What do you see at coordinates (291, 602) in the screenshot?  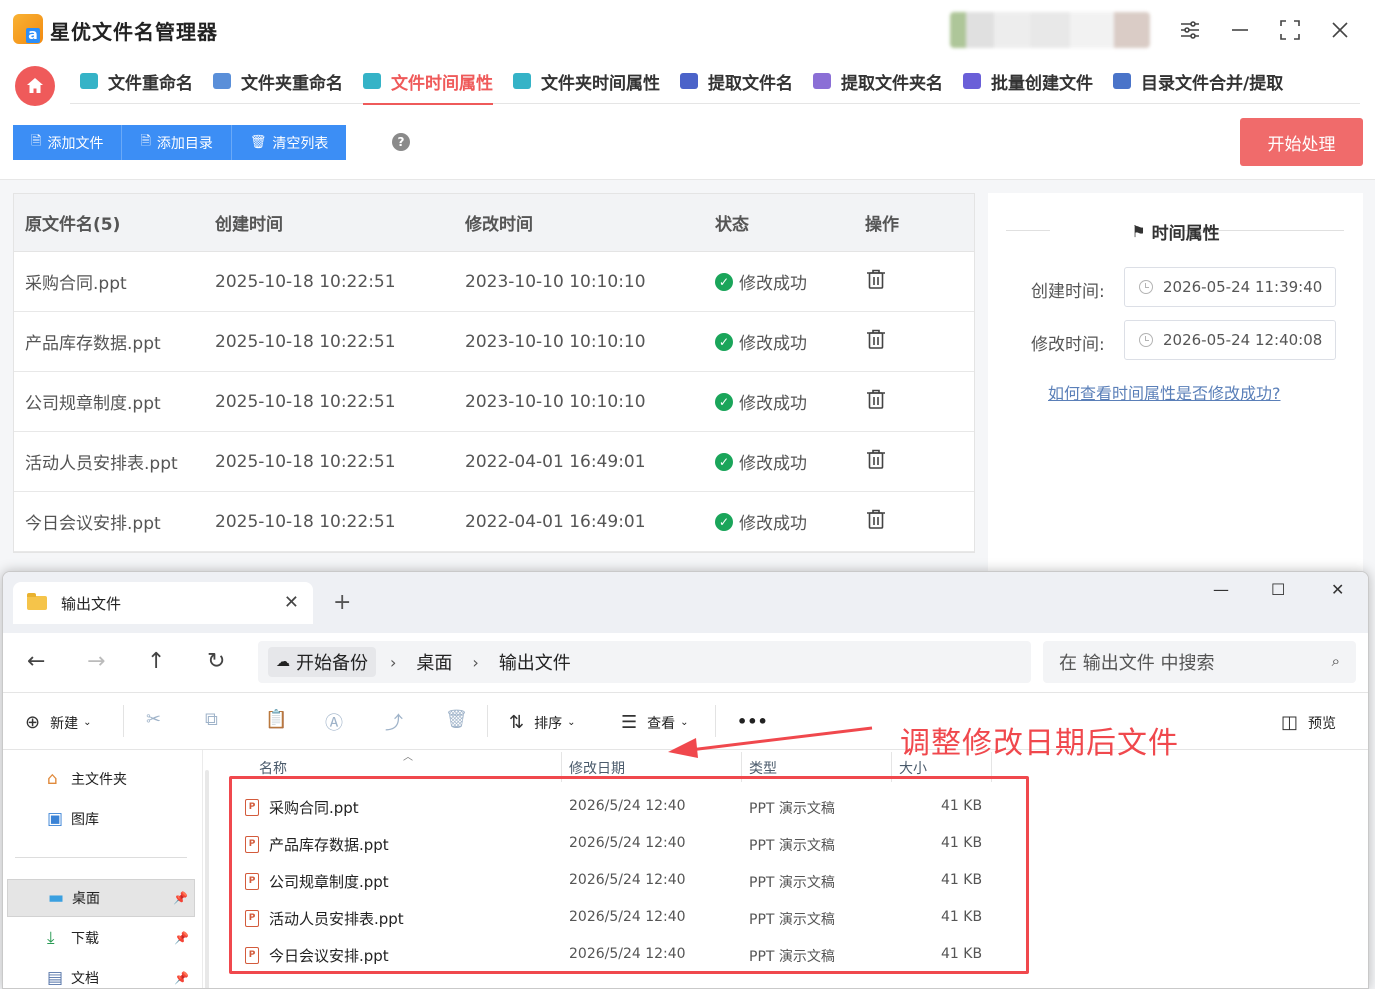 I see `tab-close-icon: ✕` at bounding box center [291, 602].